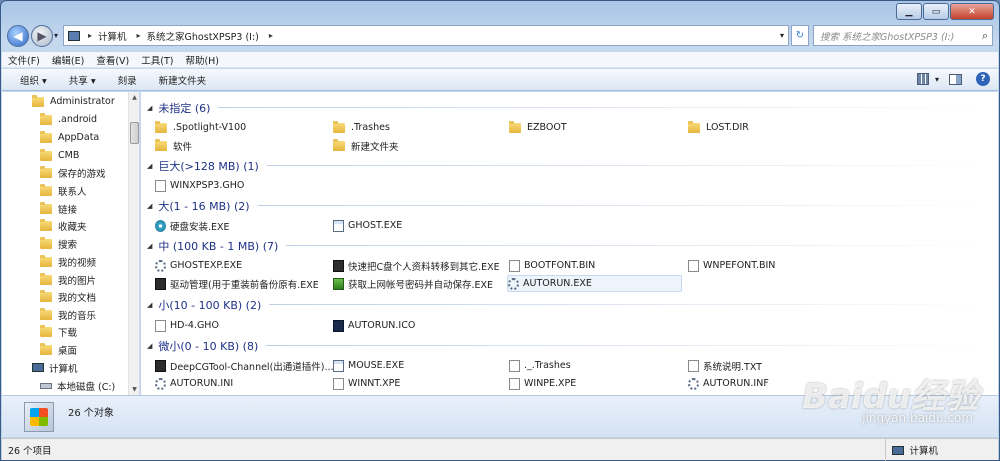 The height and width of the screenshot is (461, 1000). Describe the element at coordinates (68, 261) in the screenshot. I see `tree-item-videos: 我的视频` at that location.